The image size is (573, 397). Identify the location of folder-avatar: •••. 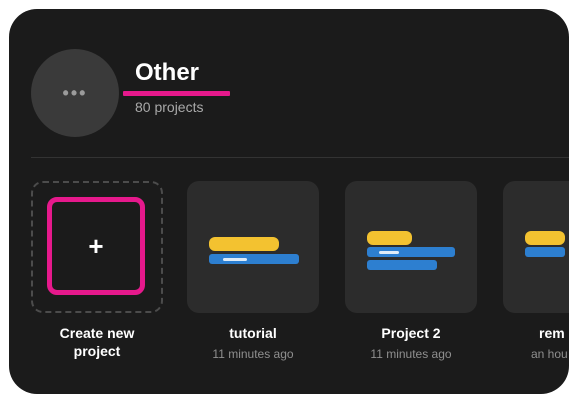
(75, 93).